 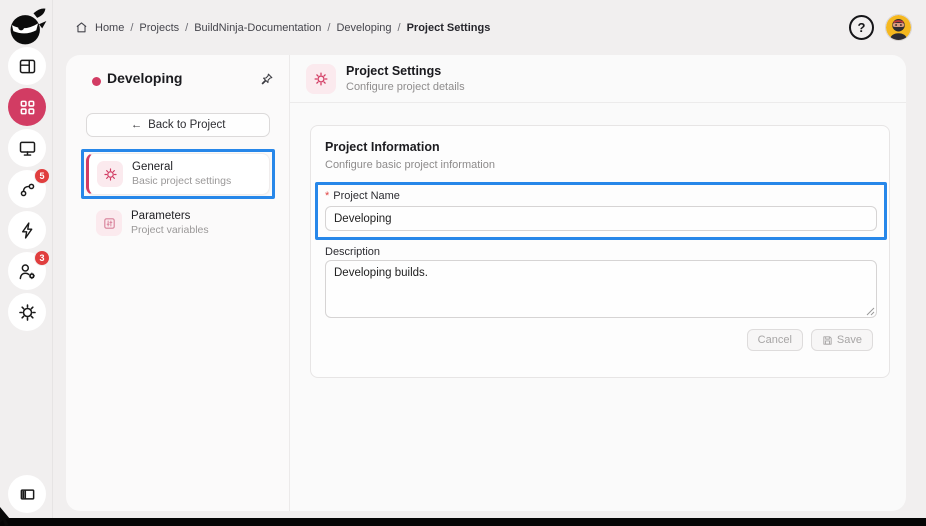 What do you see at coordinates (145, 78) in the screenshot?
I see `project-title: Developing` at bounding box center [145, 78].